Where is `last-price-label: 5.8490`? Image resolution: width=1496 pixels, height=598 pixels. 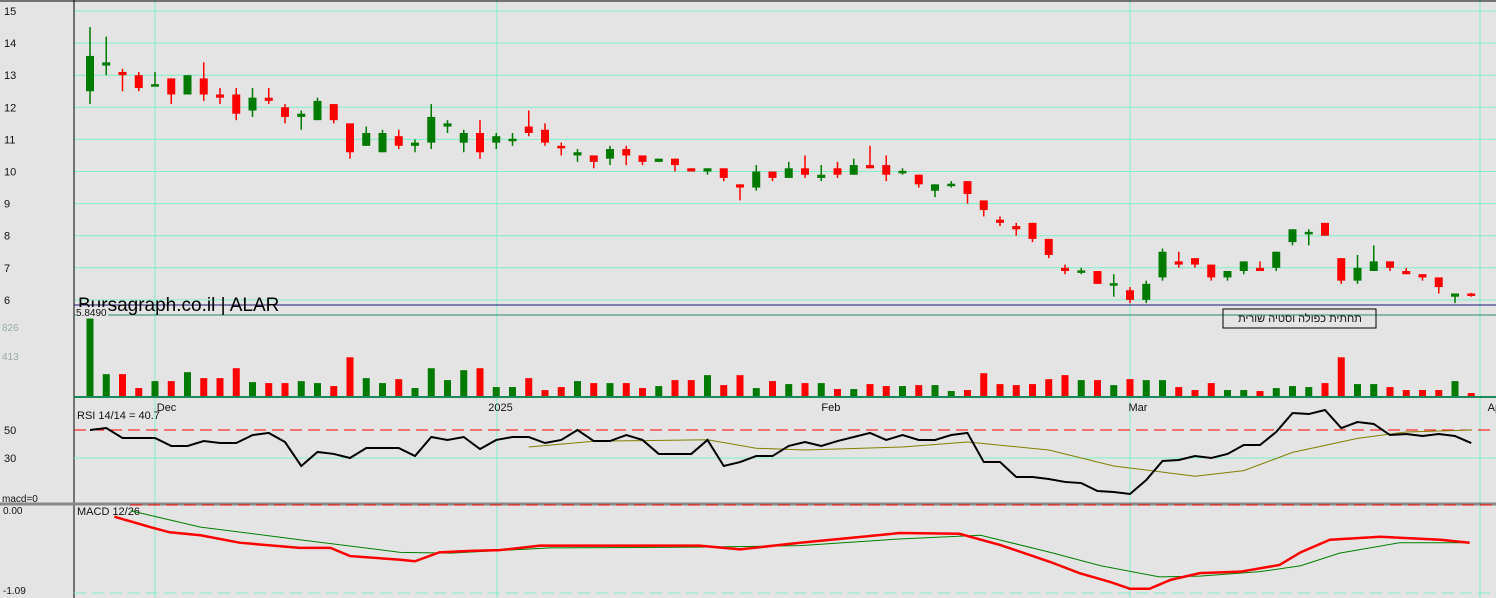 last-price-label: 5.8490 is located at coordinates (91, 313).